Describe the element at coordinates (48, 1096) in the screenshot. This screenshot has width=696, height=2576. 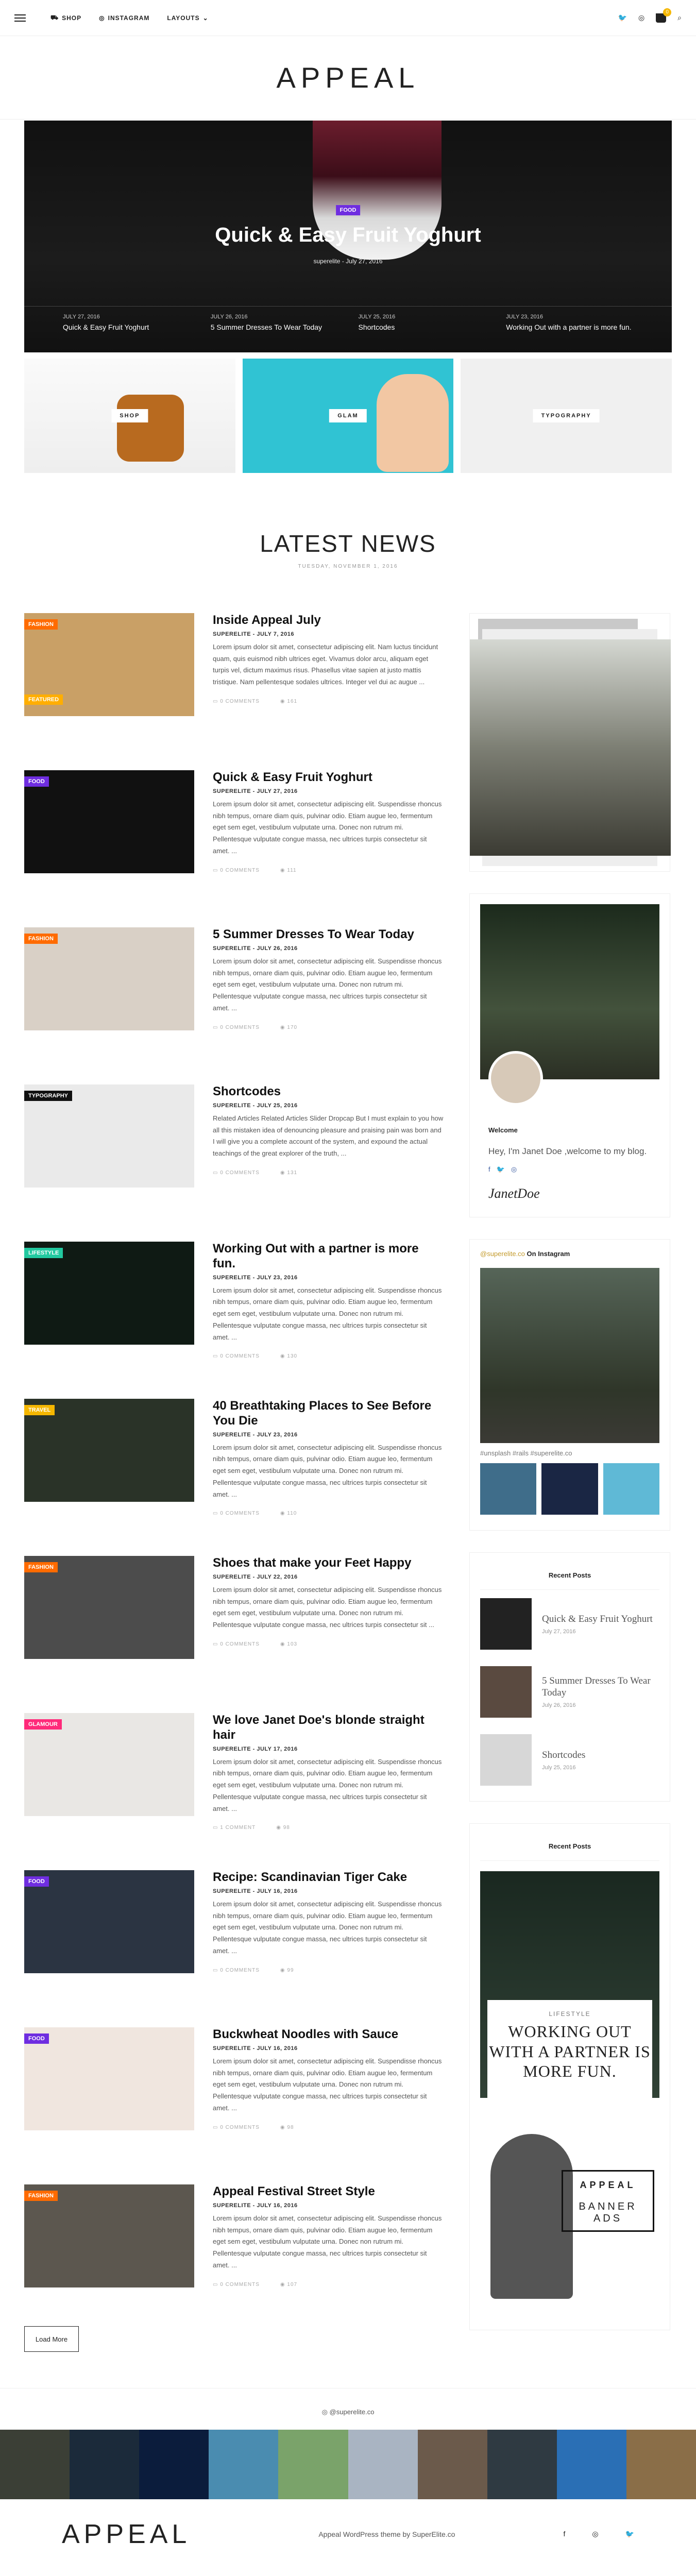
I see `category-badge: TYPOGRAPHY` at that location.